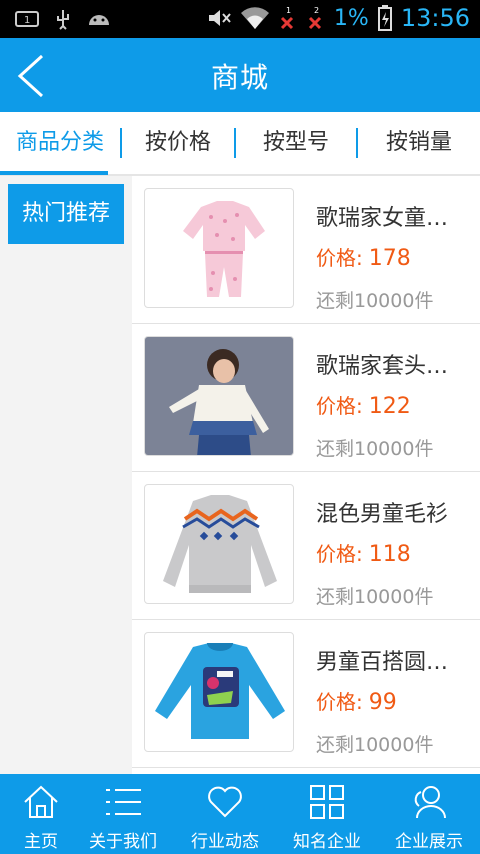  What do you see at coordinates (419, 143) in the screenshot?
I see `tab-by-sales: 按销量` at bounding box center [419, 143].